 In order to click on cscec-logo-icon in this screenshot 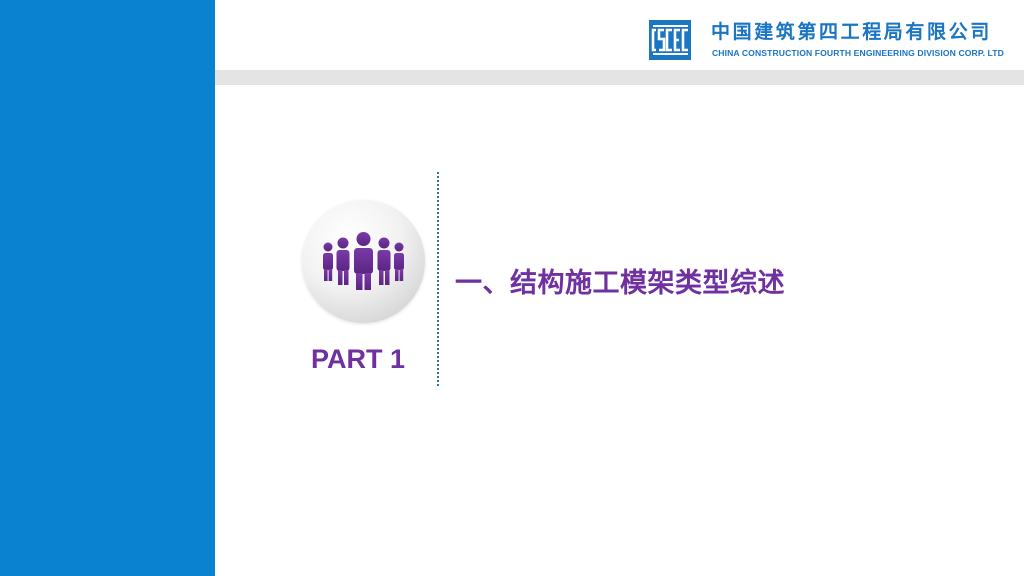, I will do `click(670, 40)`.